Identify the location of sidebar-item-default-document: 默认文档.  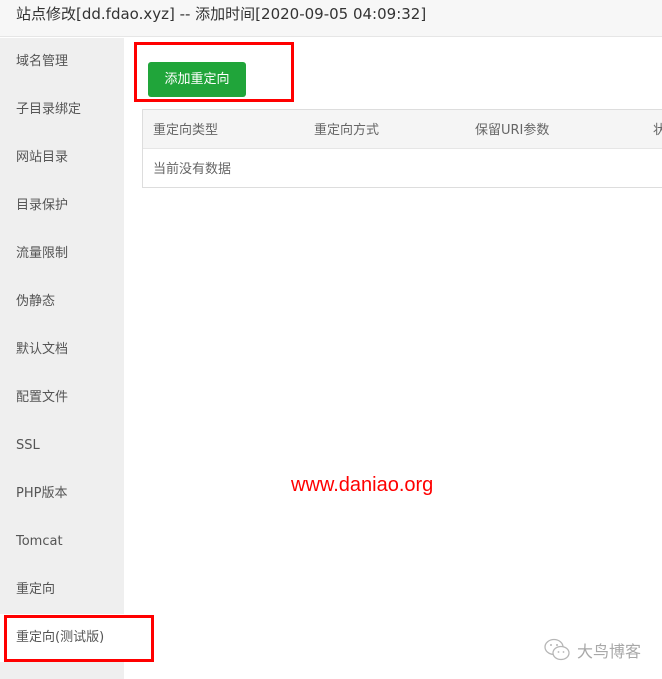
(62, 350).